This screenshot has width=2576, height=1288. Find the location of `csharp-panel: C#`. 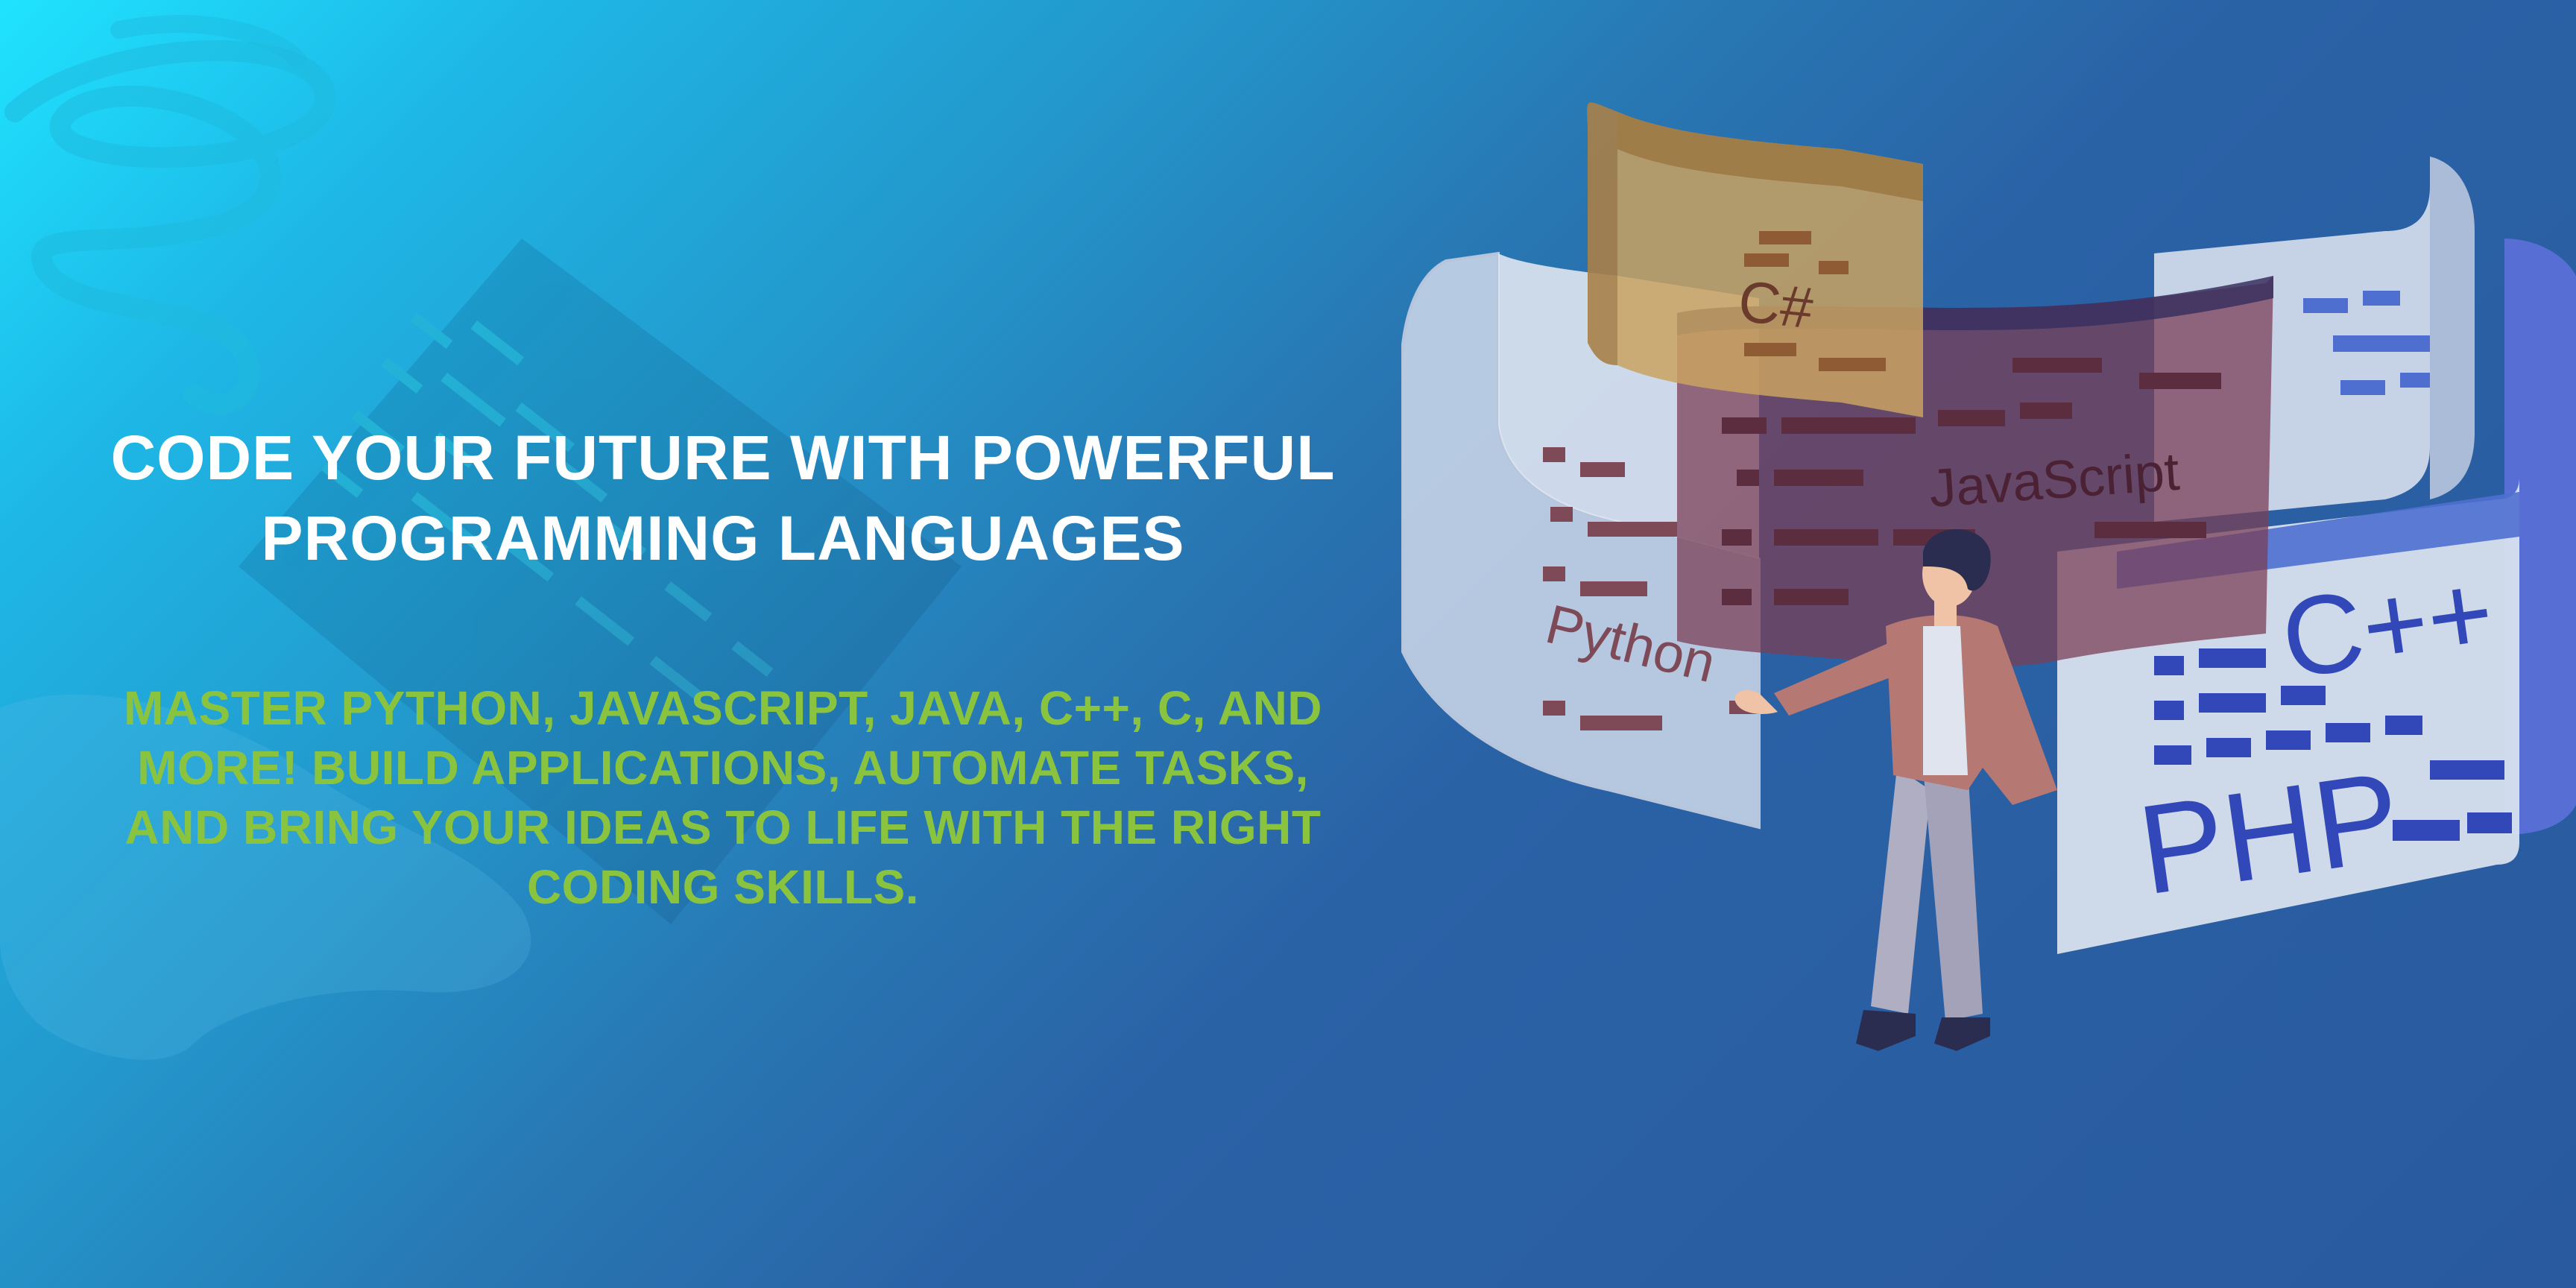

csharp-panel: C# is located at coordinates (1755, 259).